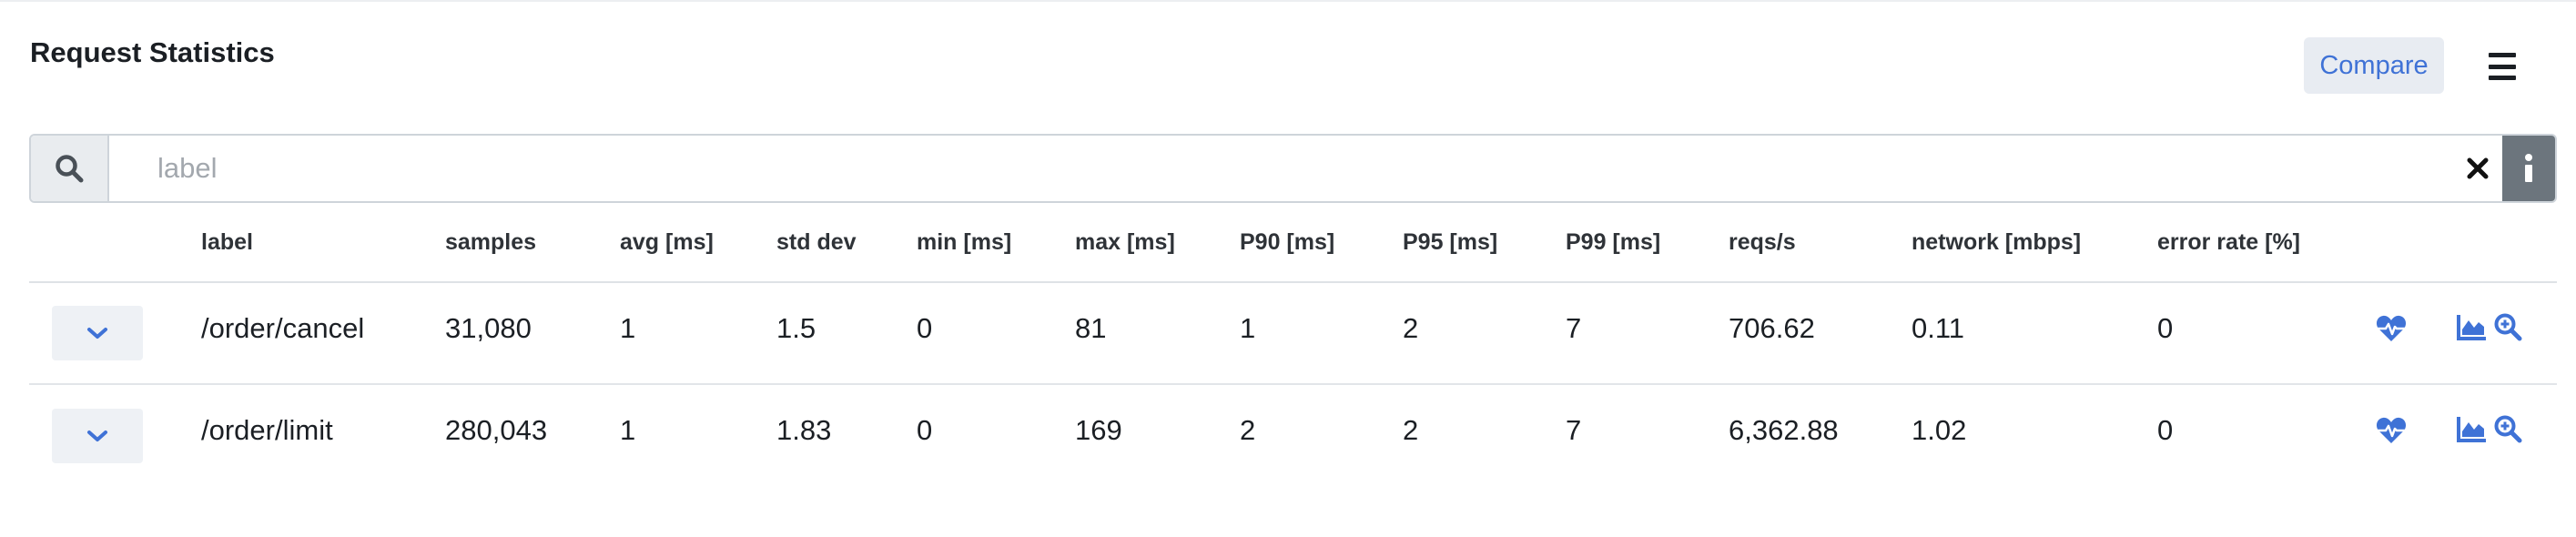 The image size is (2576, 537). I want to click on table-cell-max: 169, so click(1098, 430).